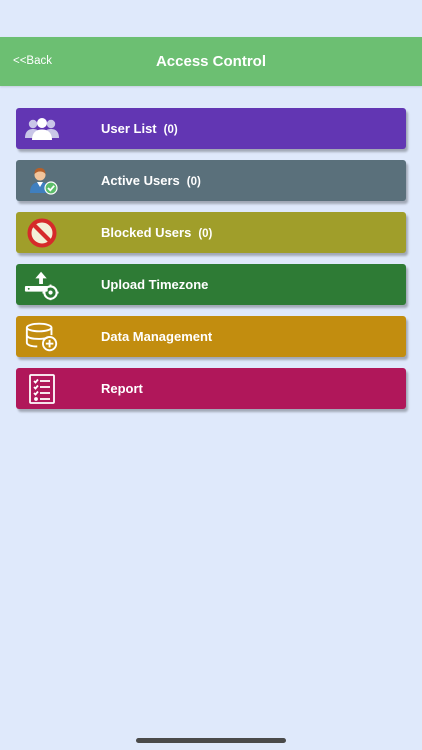 Image resolution: width=422 pixels, height=750 pixels. I want to click on users-group-icon, so click(42, 128).